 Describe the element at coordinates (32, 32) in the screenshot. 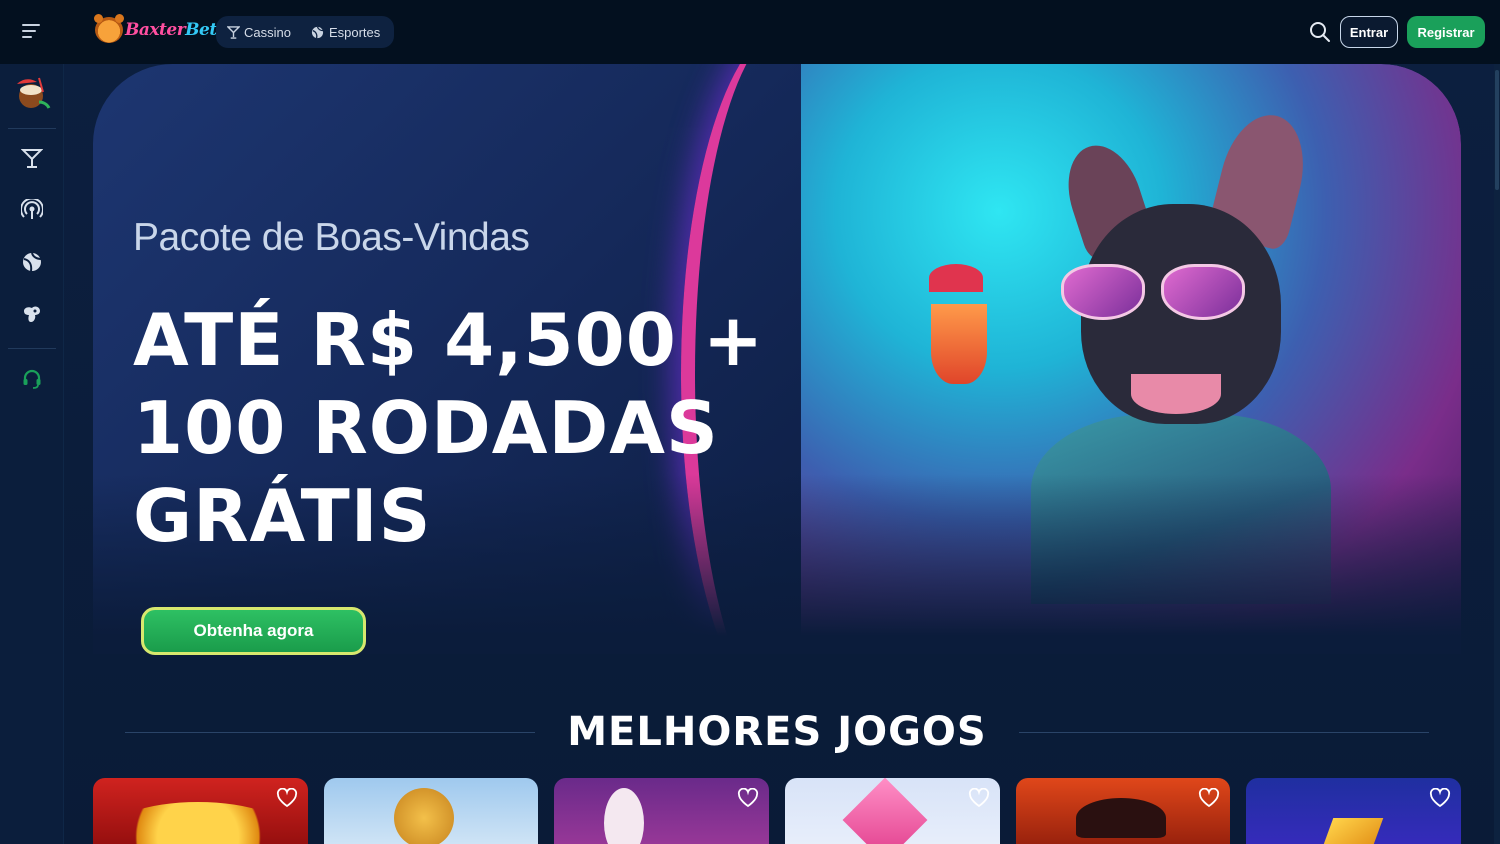

I see `menu-icon` at that location.